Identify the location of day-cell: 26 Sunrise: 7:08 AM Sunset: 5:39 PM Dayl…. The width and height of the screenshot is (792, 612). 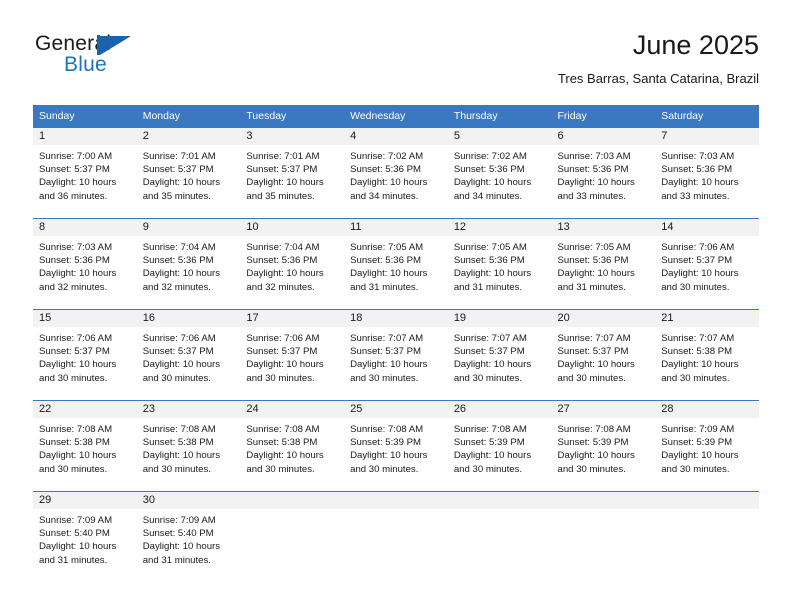
(499, 446).